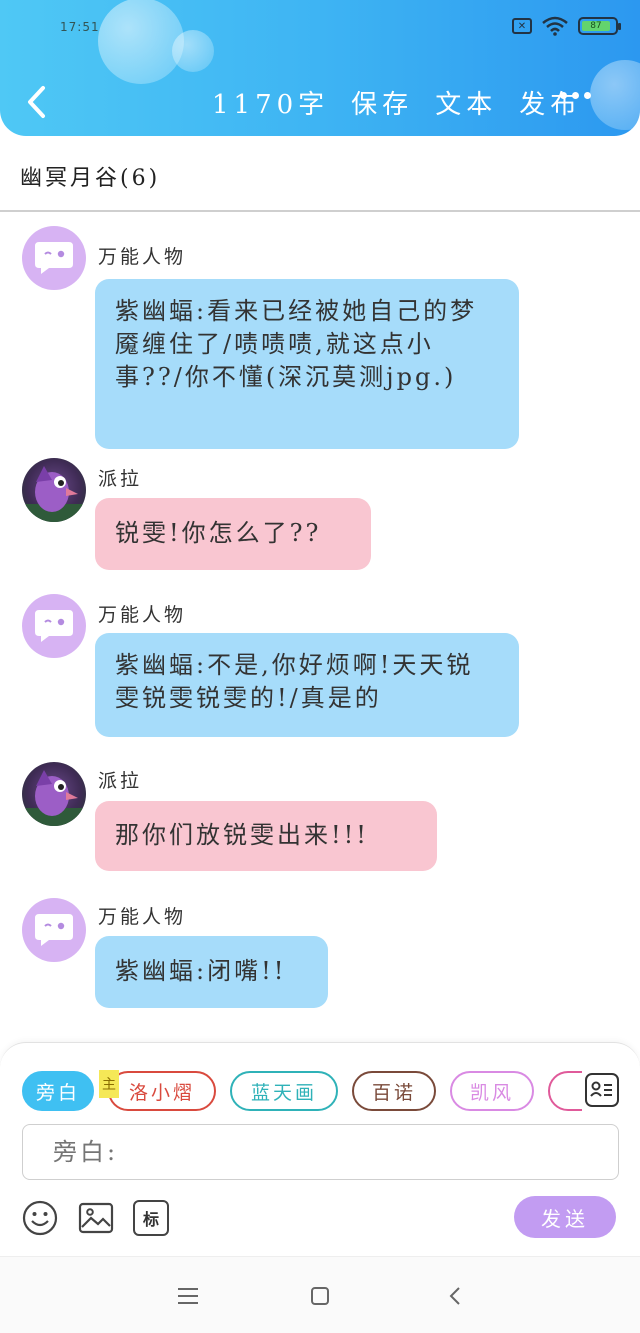  What do you see at coordinates (555, 26) in the screenshot?
I see `wifi-icon` at bounding box center [555, 26].